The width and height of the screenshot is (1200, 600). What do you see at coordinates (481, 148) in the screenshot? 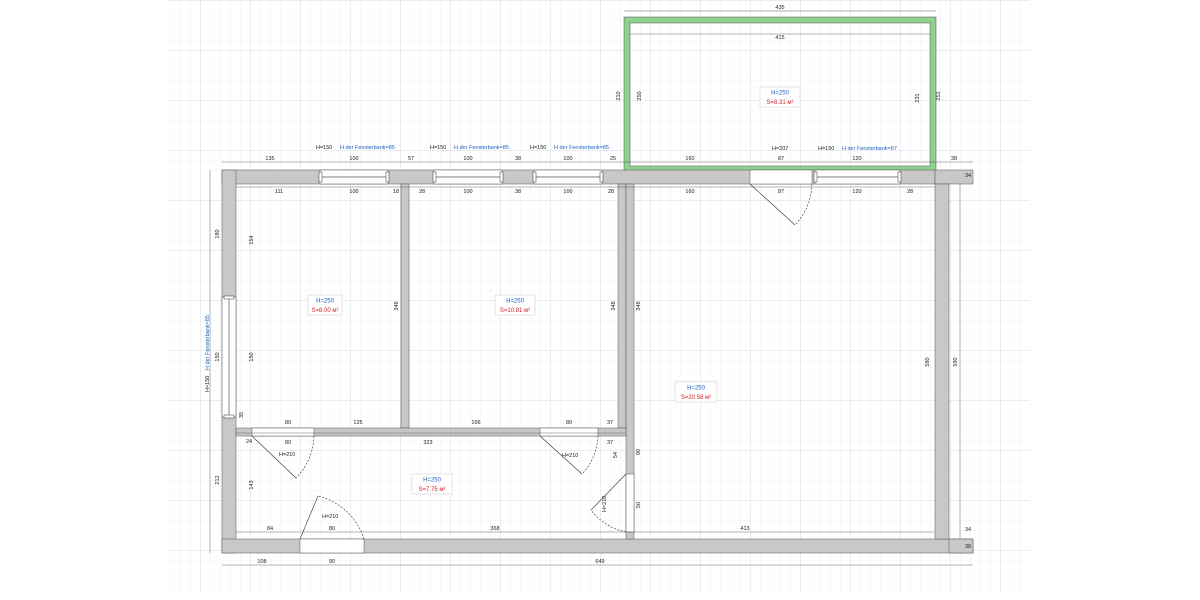
I see `window-2-sill: H der Fensterbank=85` at bounding box center [481, 148].